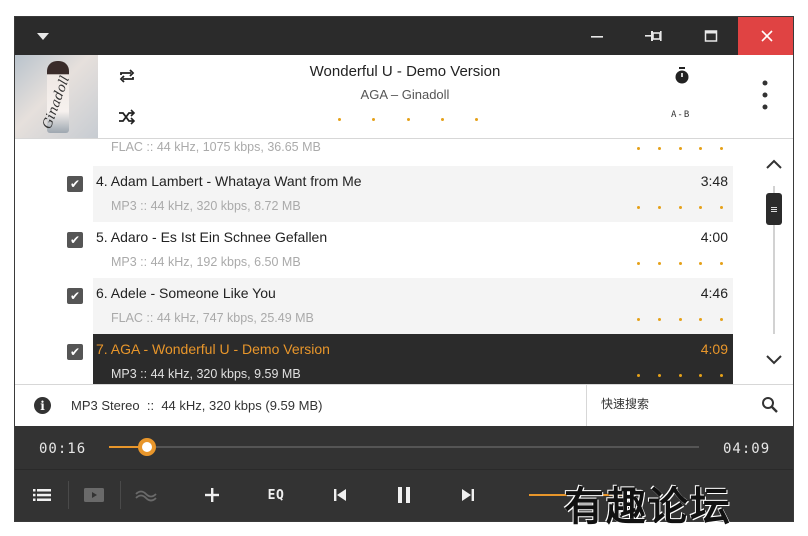 The image size is (808, 536). What do you see at coordinates (770, 405) in the screenshot?
I see `search-icon` at bounding box center [770, 405].